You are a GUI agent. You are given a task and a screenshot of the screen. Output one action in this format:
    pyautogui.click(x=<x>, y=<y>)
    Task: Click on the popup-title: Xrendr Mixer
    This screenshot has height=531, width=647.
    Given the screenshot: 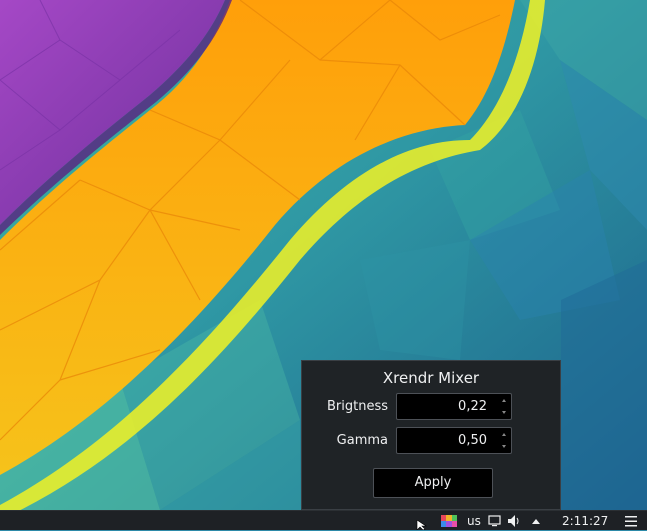 What is the action you would take?
    pyautogui.click(x=431, y=378)
    